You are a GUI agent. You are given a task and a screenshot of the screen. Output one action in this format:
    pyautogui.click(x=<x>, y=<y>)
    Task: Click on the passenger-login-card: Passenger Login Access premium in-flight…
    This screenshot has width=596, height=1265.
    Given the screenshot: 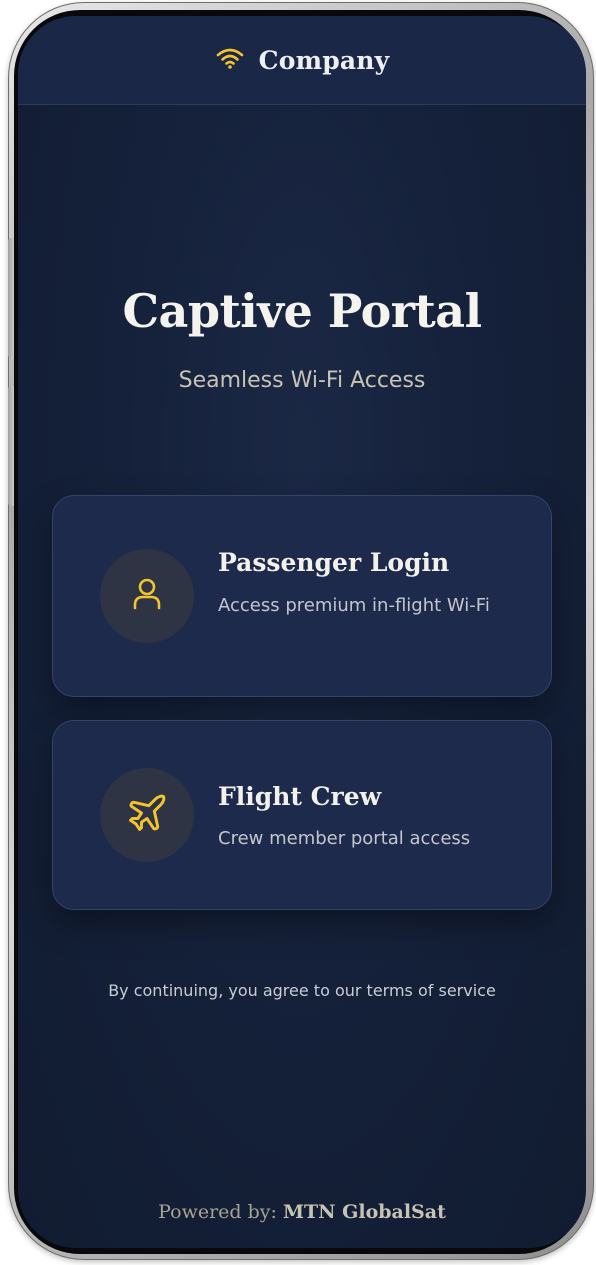 What is the action you would take?
    pyautogui.click(x=302, y=596)
    